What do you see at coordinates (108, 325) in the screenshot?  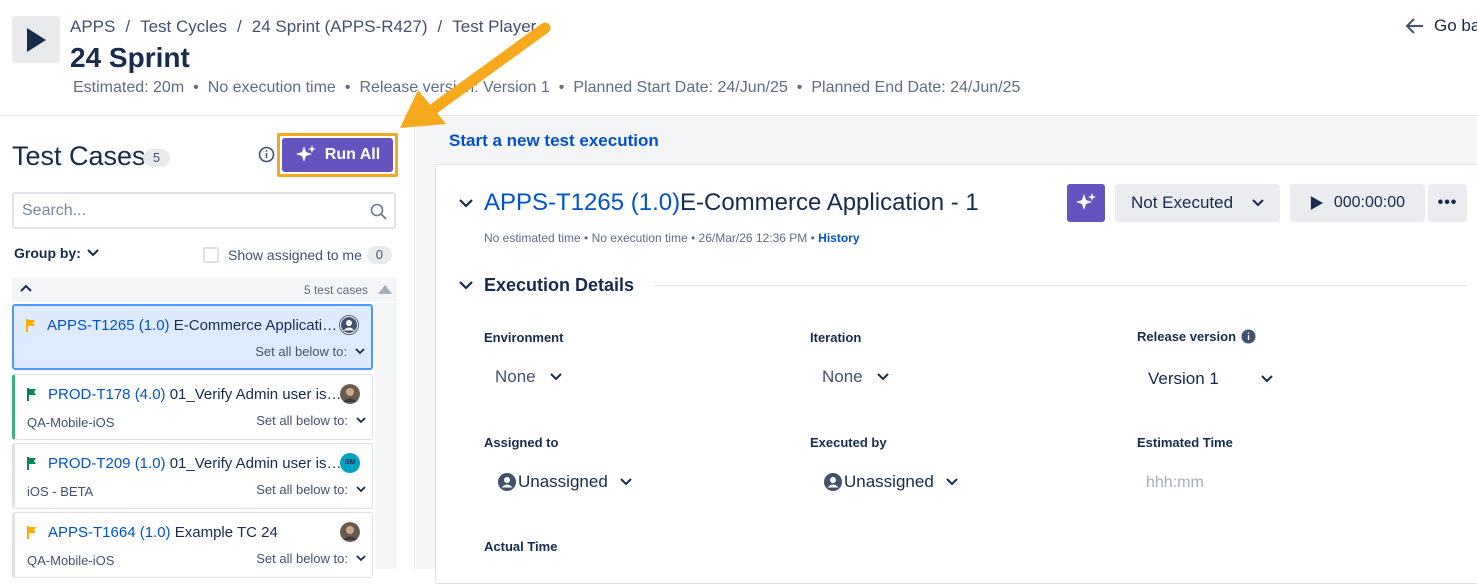 I see `test-case-key: APPS-T1265 (1.0)` at bounding box center [108, 325].